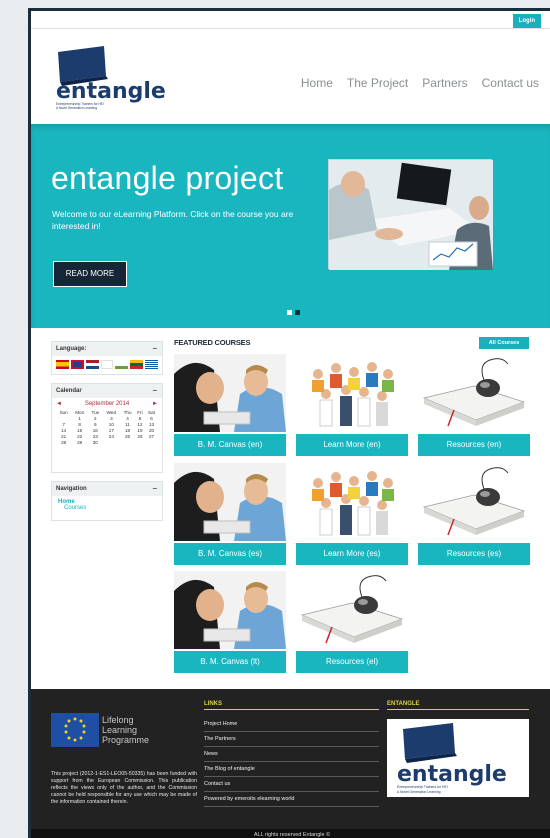 The width and height of the screenshot is (550, 838). I want to click on nav-partners: Partners, so click(444, 83).